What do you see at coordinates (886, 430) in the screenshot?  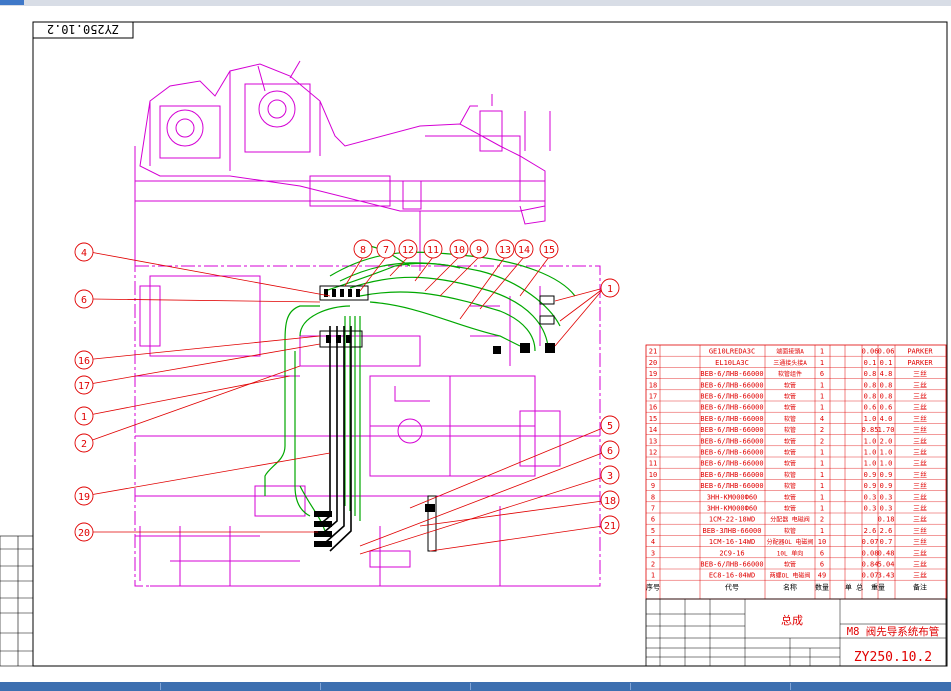 I see `bom-cell-w2: 1.70` at bounding box center [886, 430].